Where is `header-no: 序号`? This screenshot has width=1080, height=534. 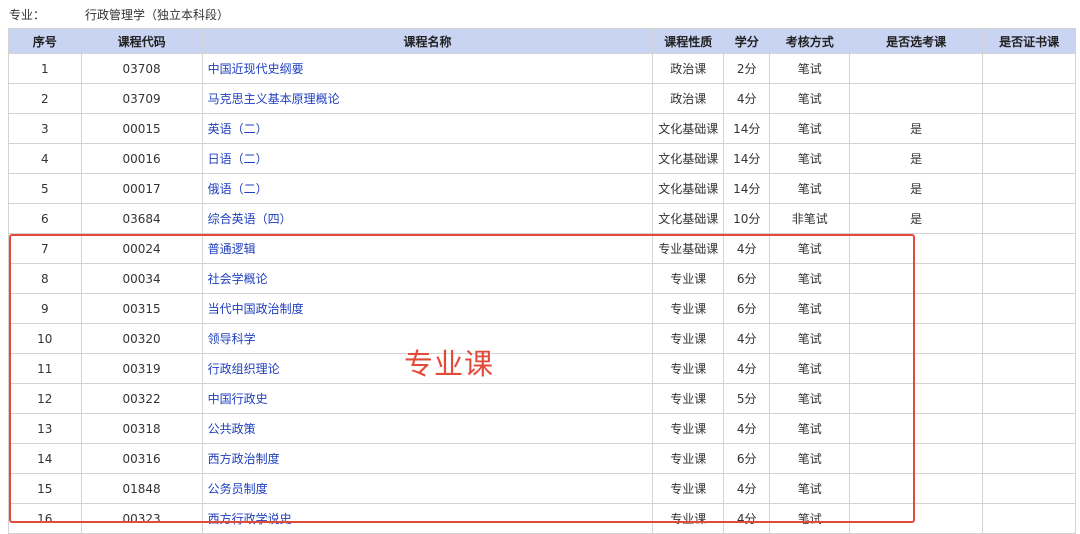 header-no: 序号 is located at coordinates (45, 41).